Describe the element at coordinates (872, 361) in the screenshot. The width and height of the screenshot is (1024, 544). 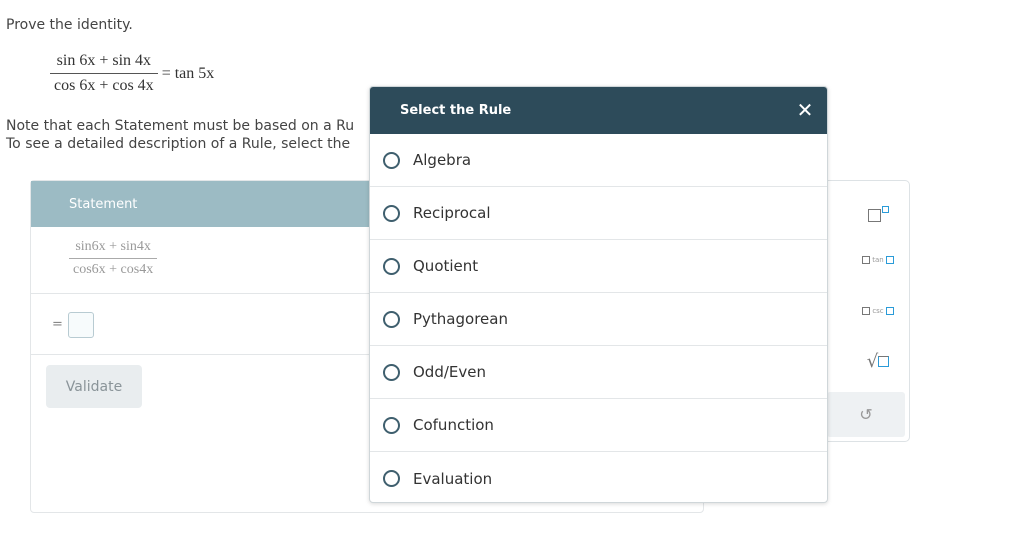
I see `sqrt-icon: √` at that location.